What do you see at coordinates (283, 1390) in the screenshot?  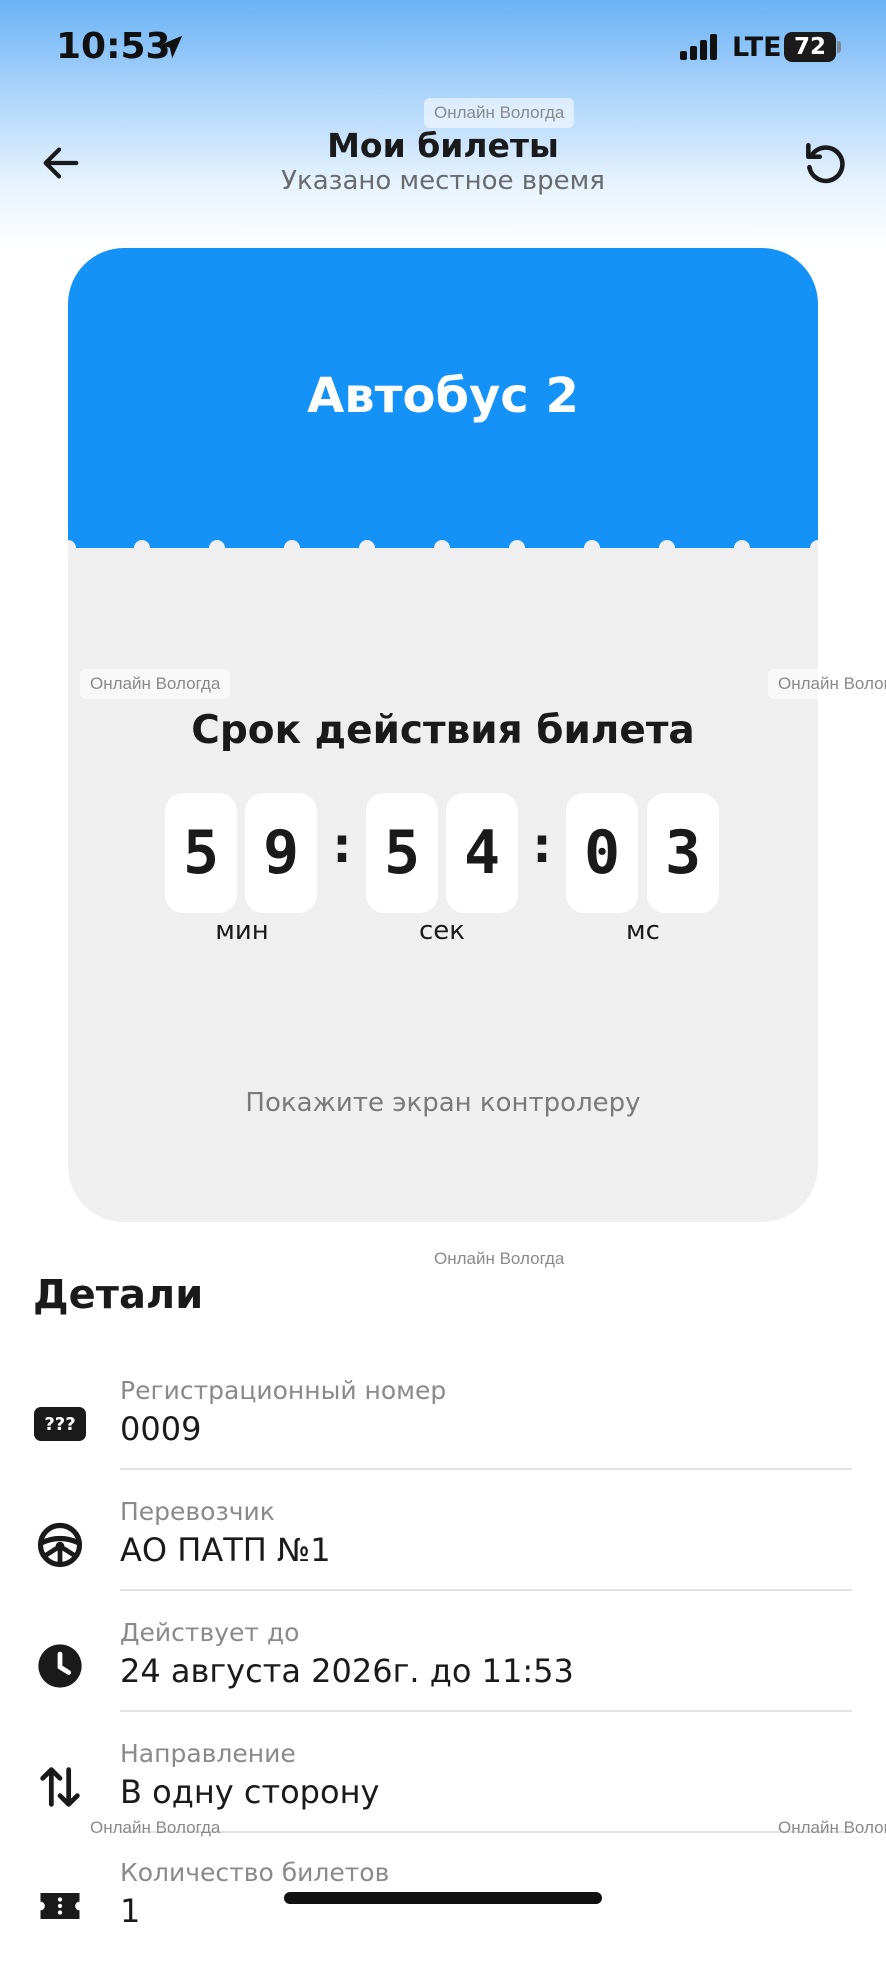 I see `detail-label: Регистрационный номер` at bounding box center [283, 1390].